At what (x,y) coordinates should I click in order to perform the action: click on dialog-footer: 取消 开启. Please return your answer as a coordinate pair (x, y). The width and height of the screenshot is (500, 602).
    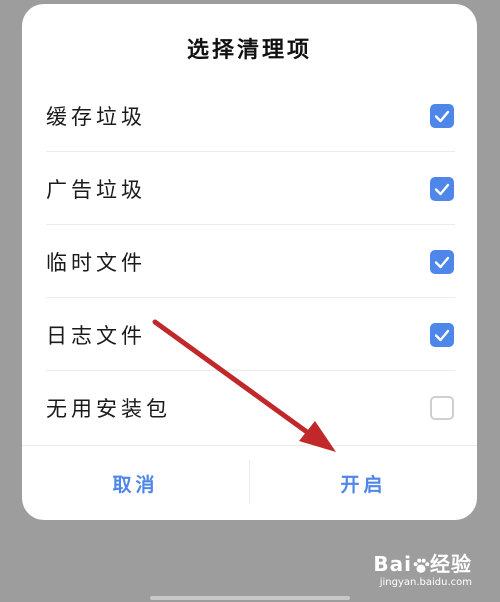
    Looking at the image, I should click on (249, 482).